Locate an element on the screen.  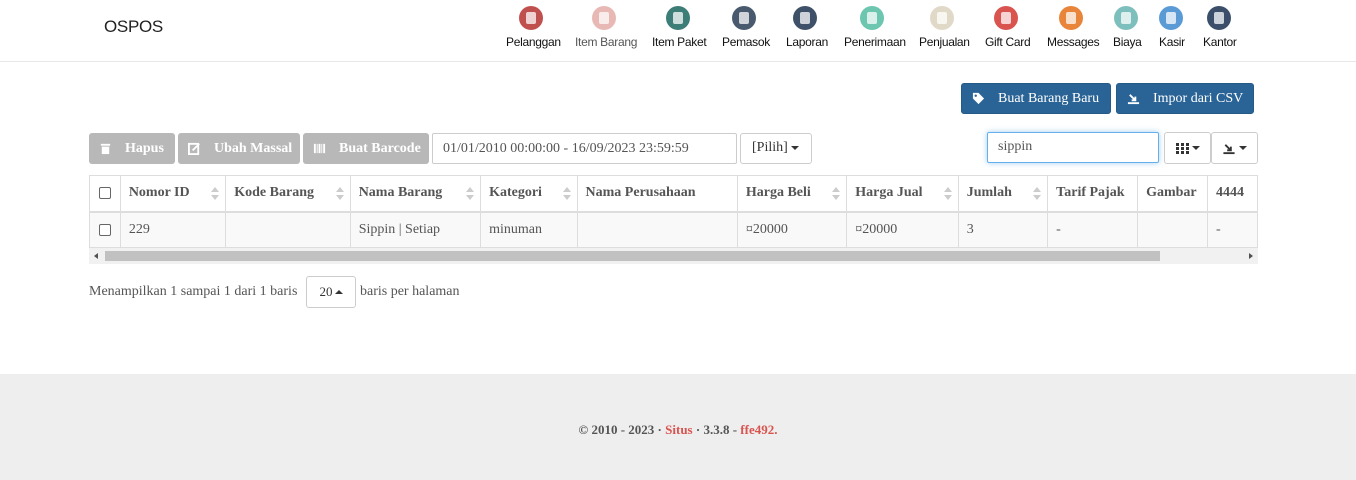
column-header: Harga Beli is located at coordinates (792, 194).